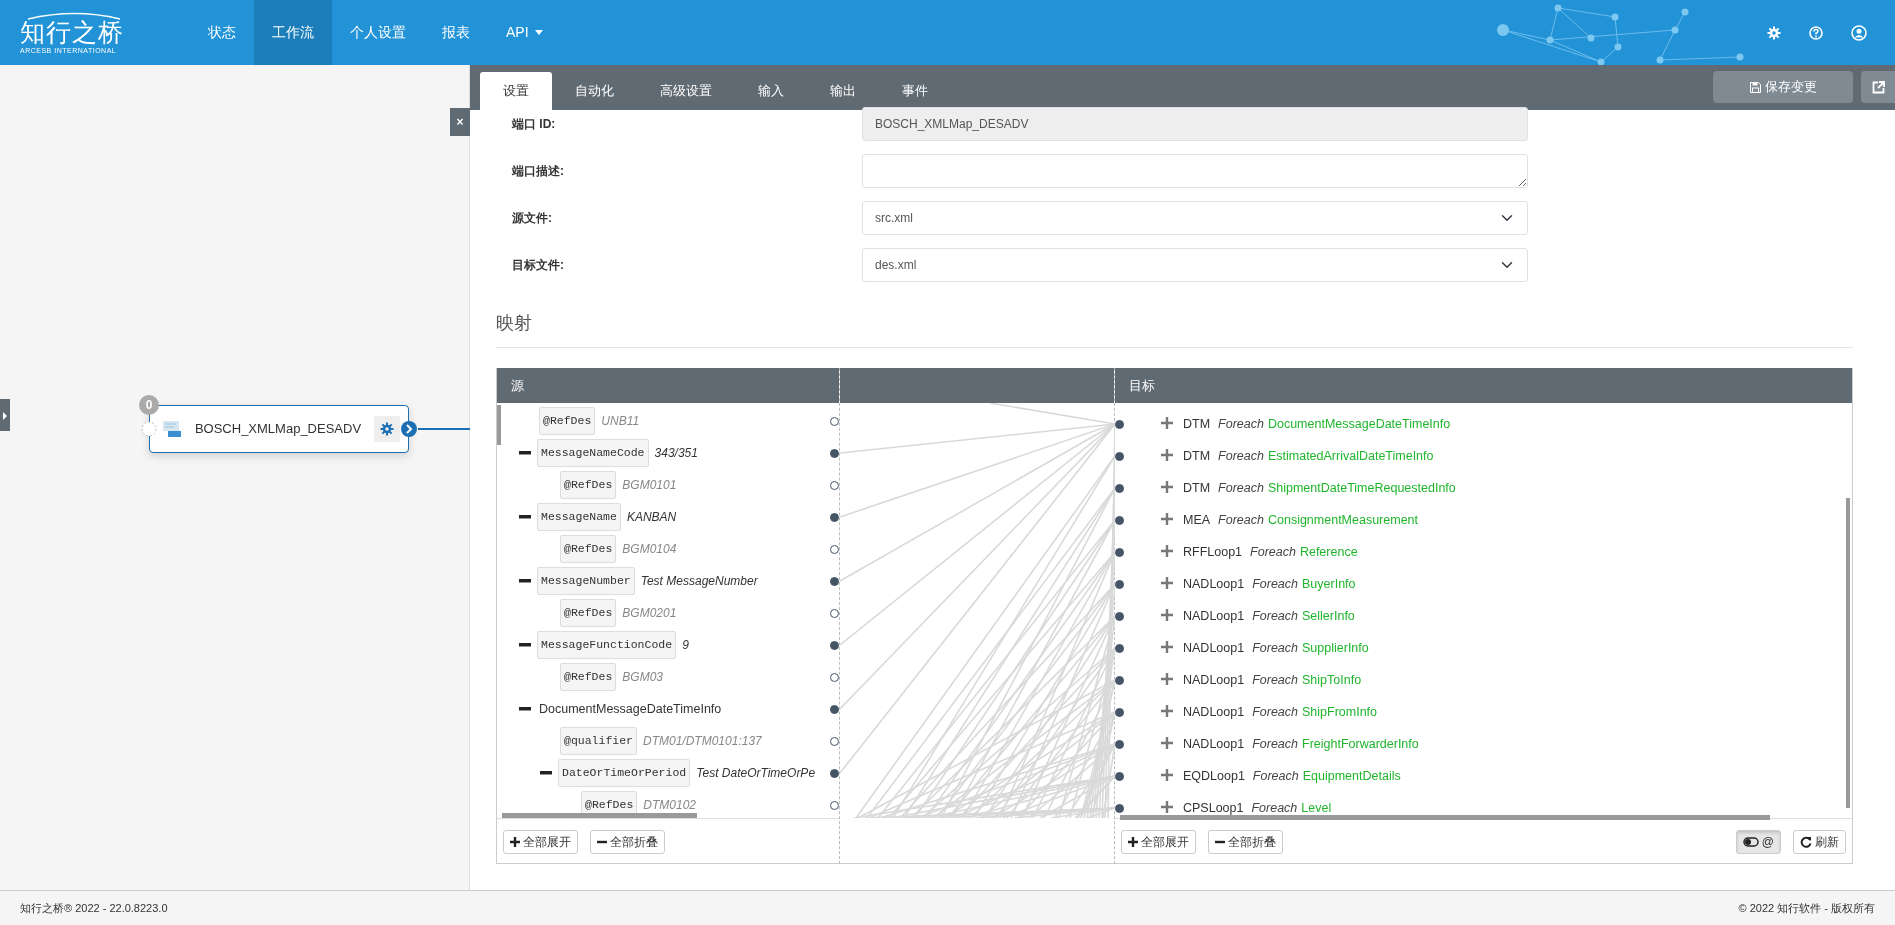 Image resolution: width=1895 pixels, height=925 pixels. Describe the element at coordinates (1340, 712) in the screenshot. I see `source-link: ShipFromInfo` at that location.